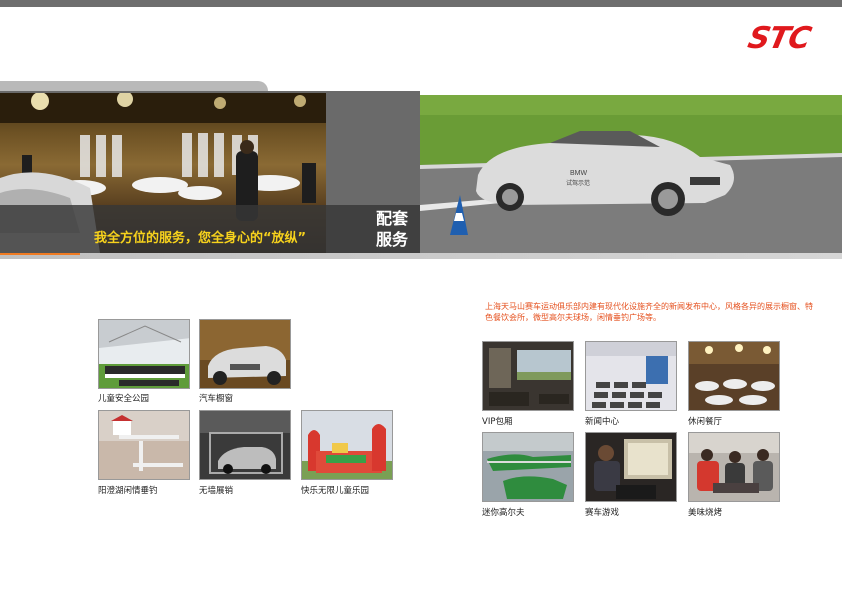  I want to click on thumb-kids-playground, so click(347, 445).